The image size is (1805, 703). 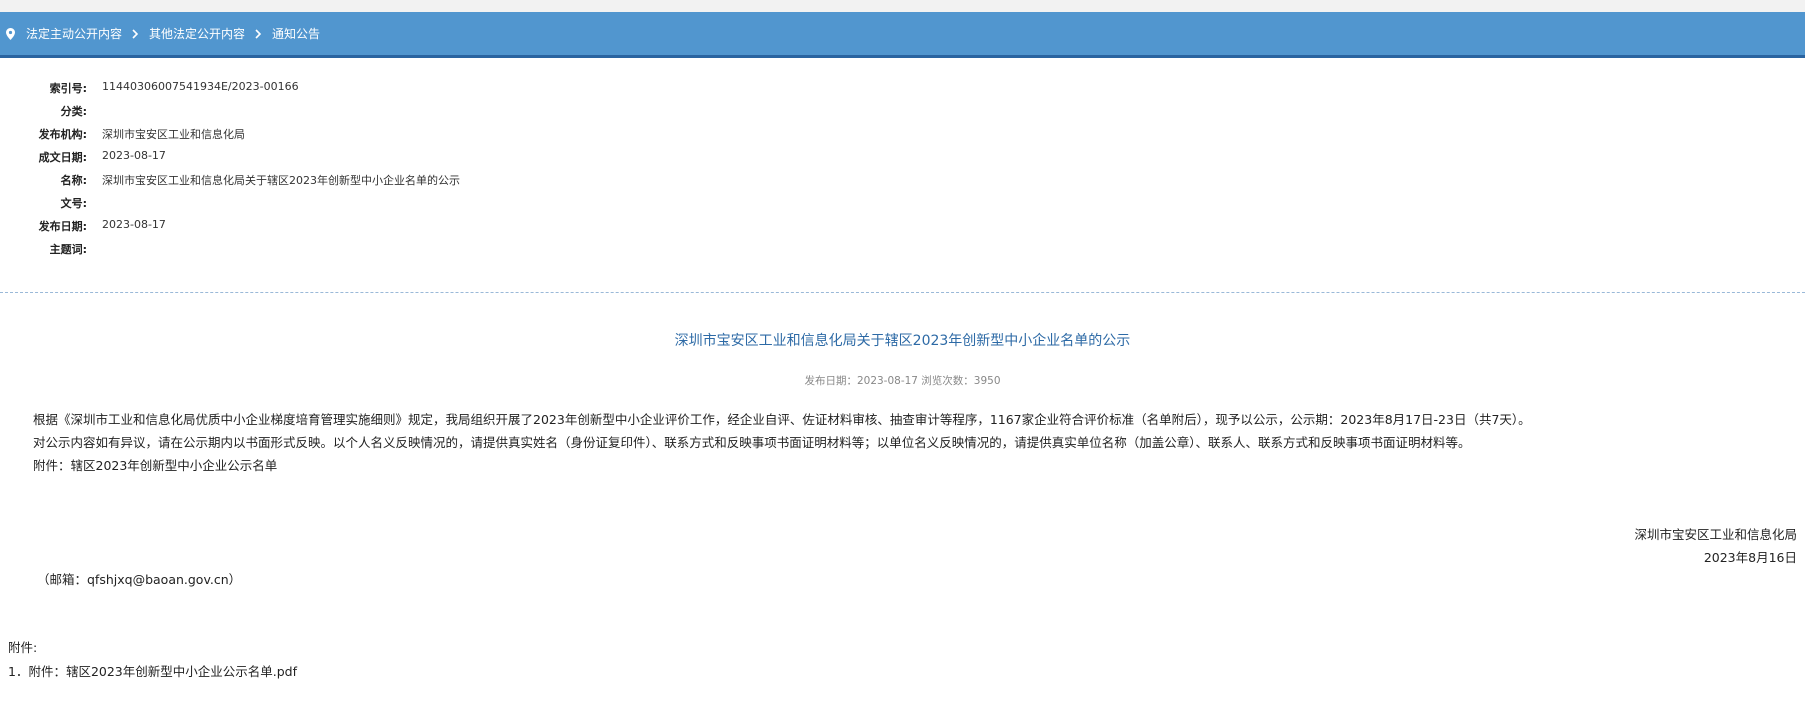 What do you see at coordinates (902, 35) in the screenshot?
I see `breadcrumb: 法定主动公开内容 其他法定公开内容 通知公告` at bounding box center [902, 35].